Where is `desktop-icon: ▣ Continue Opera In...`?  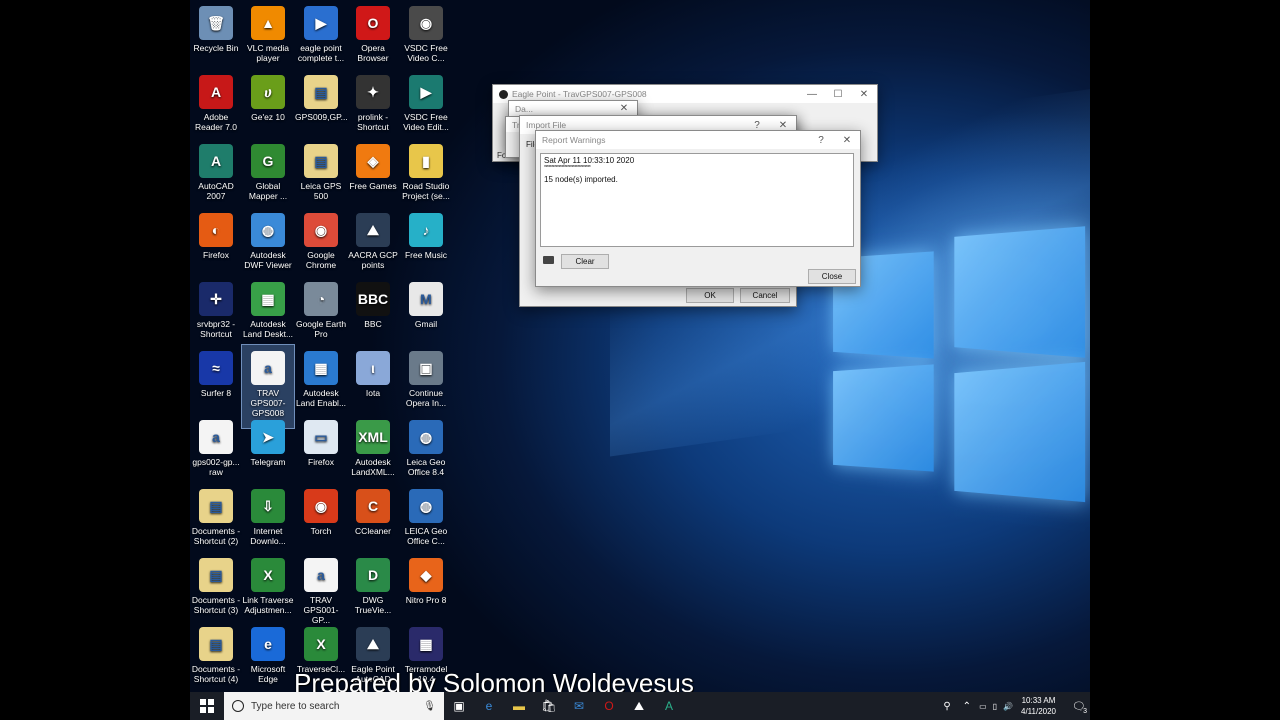 desktop-icon: ▣ Continue Opera In... is located at coordinates (426, 376).